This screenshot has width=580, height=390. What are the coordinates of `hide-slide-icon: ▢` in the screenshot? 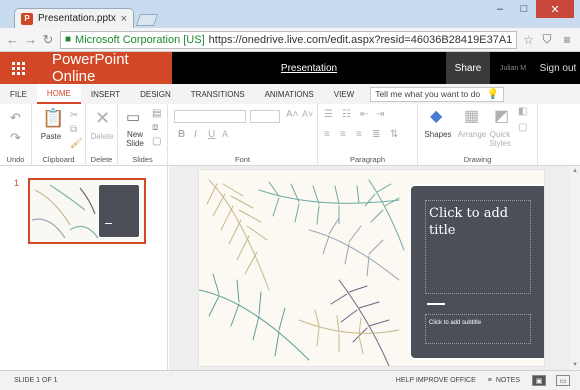 It's located at (156, 141).